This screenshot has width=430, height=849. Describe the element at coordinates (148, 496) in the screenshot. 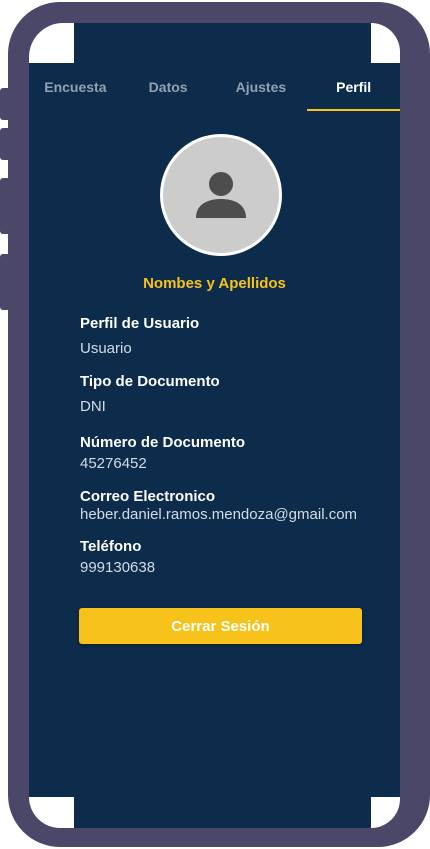

I see `field-label: Correo Electronico` at that location.